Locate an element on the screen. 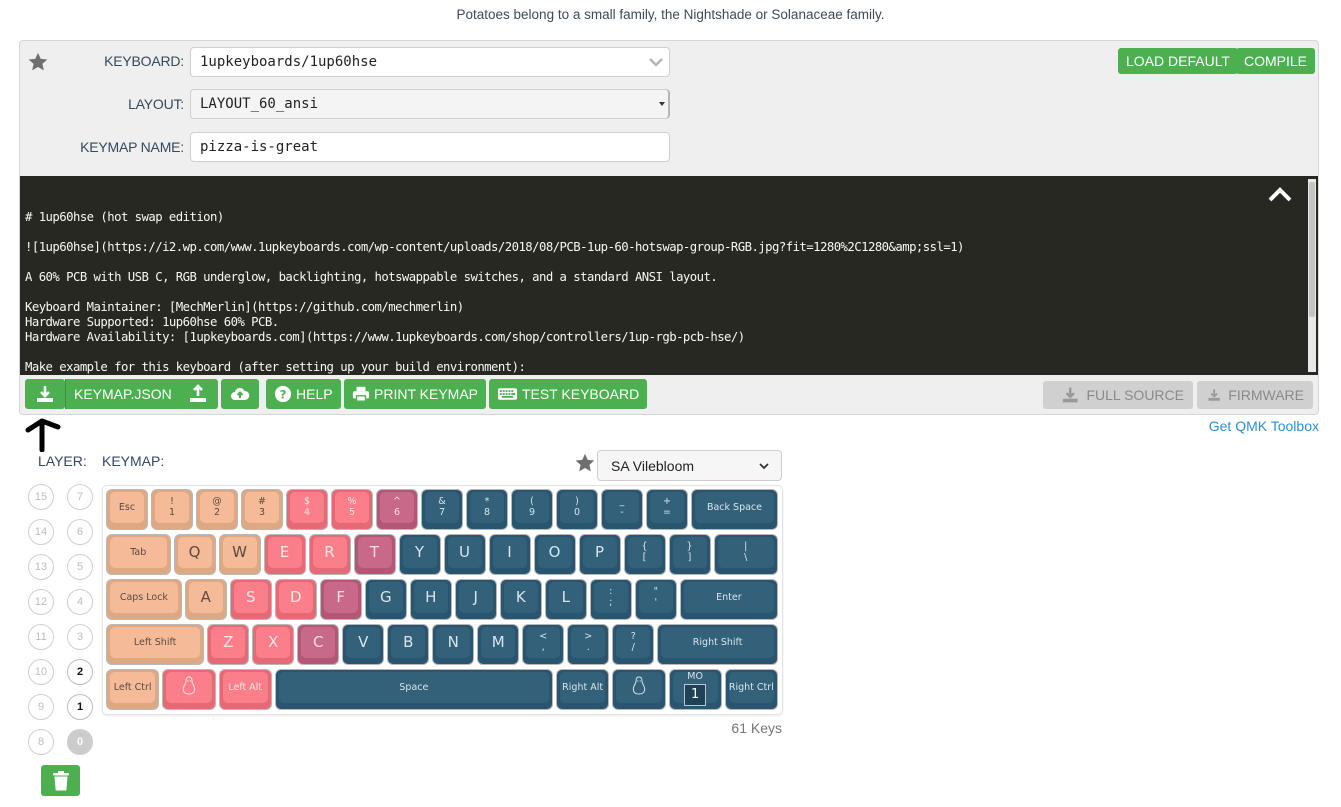 The image size is (1341, 807). key-6: ^ 6 is located at coordinates (397, 509).